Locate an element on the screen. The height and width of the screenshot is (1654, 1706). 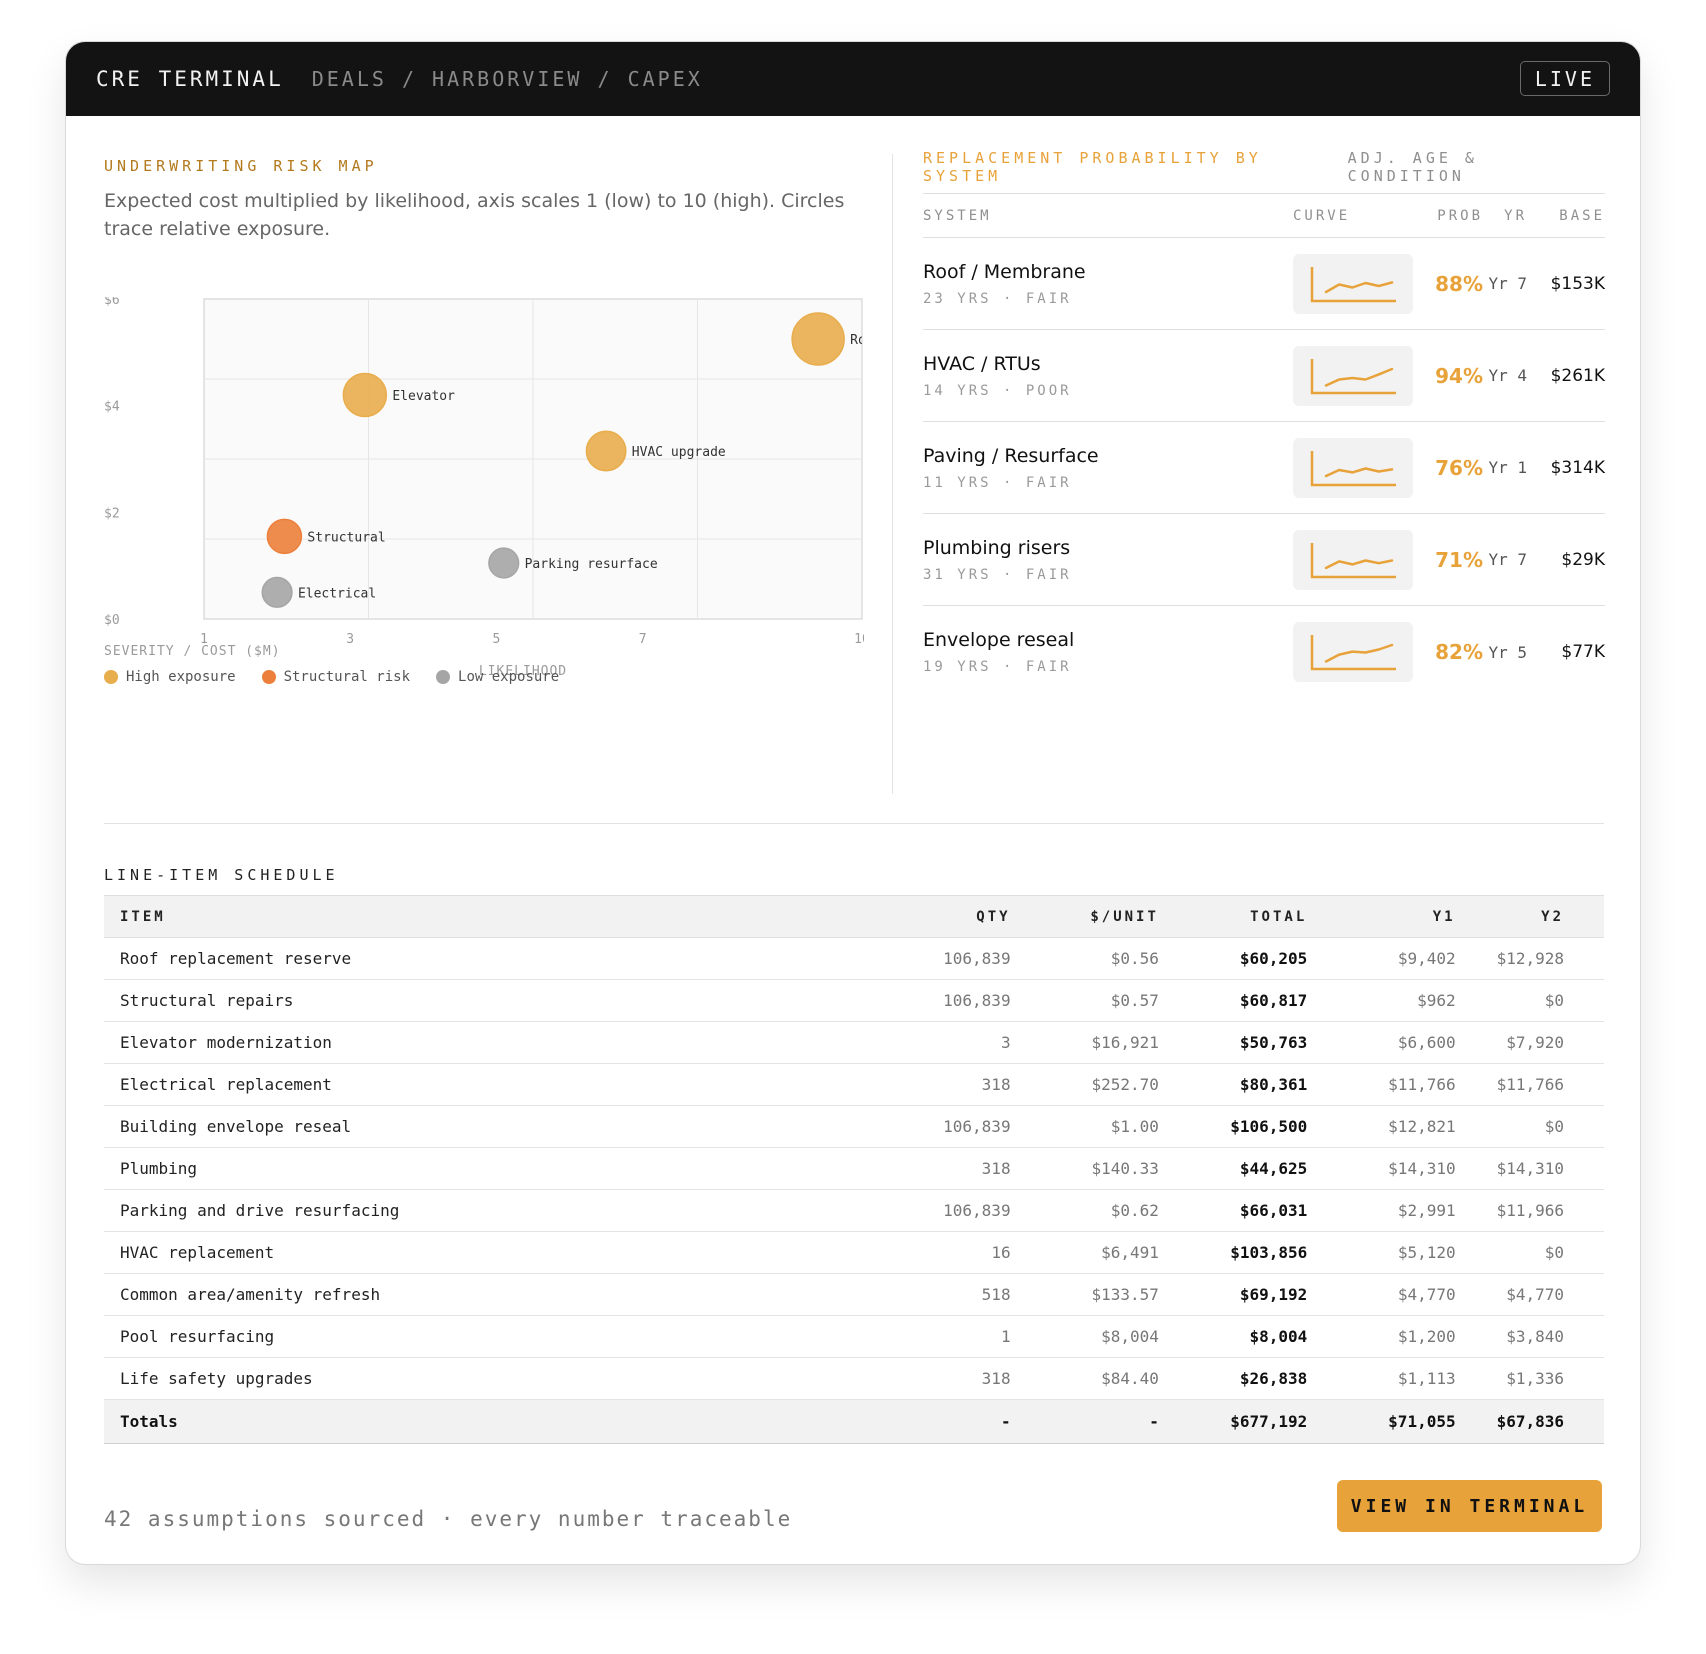
system-row: Roof / Membrane 23 YRS · FAIR 88% Yr 7 $153K is located at coordinates (1264, 284).